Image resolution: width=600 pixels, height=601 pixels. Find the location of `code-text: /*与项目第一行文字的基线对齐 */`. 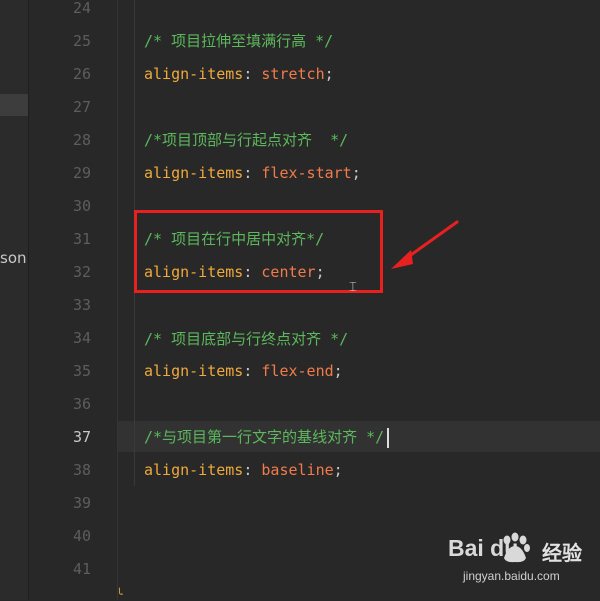

code-text: /*与项目第一行文字的基线对齐 */ is located at coordinates (267, 437).